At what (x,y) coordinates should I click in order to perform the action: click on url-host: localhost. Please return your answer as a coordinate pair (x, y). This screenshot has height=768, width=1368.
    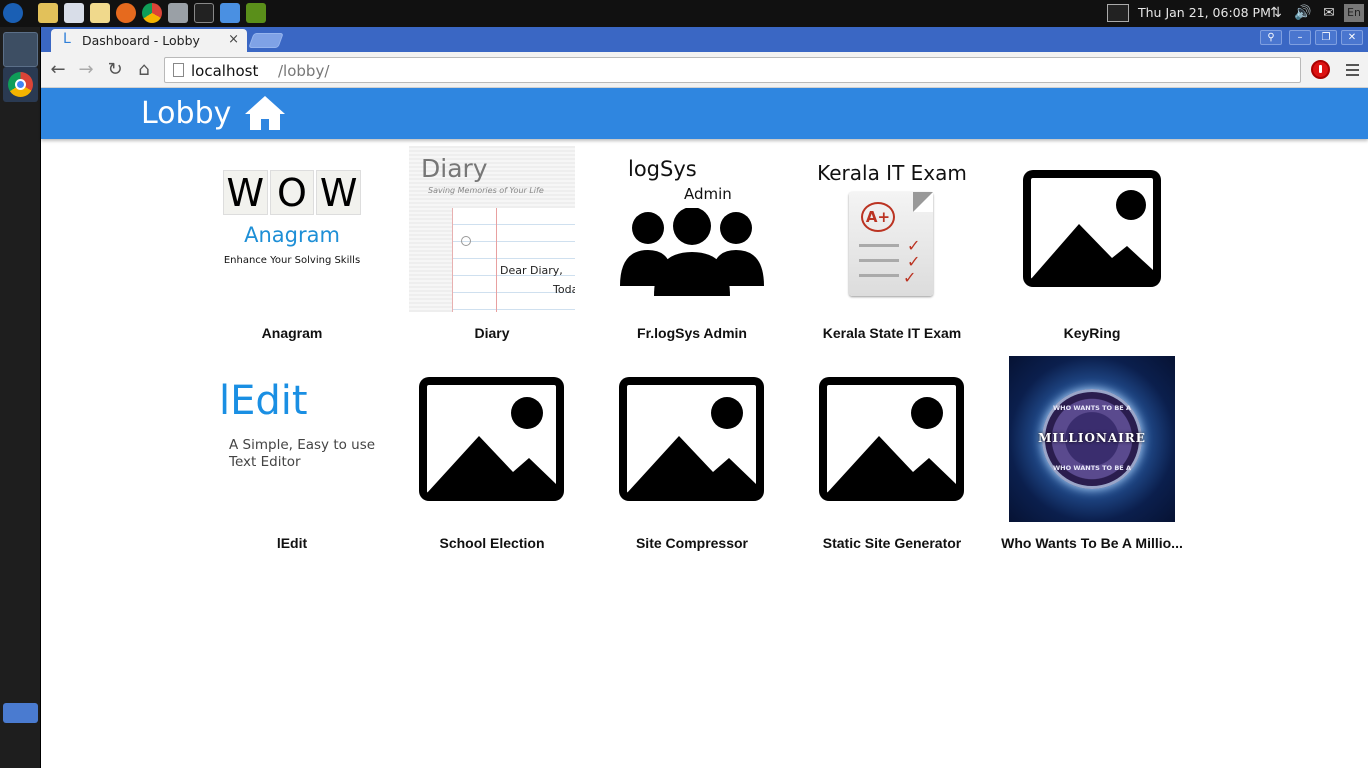
    Looking at the image, I should click on (225, 71).